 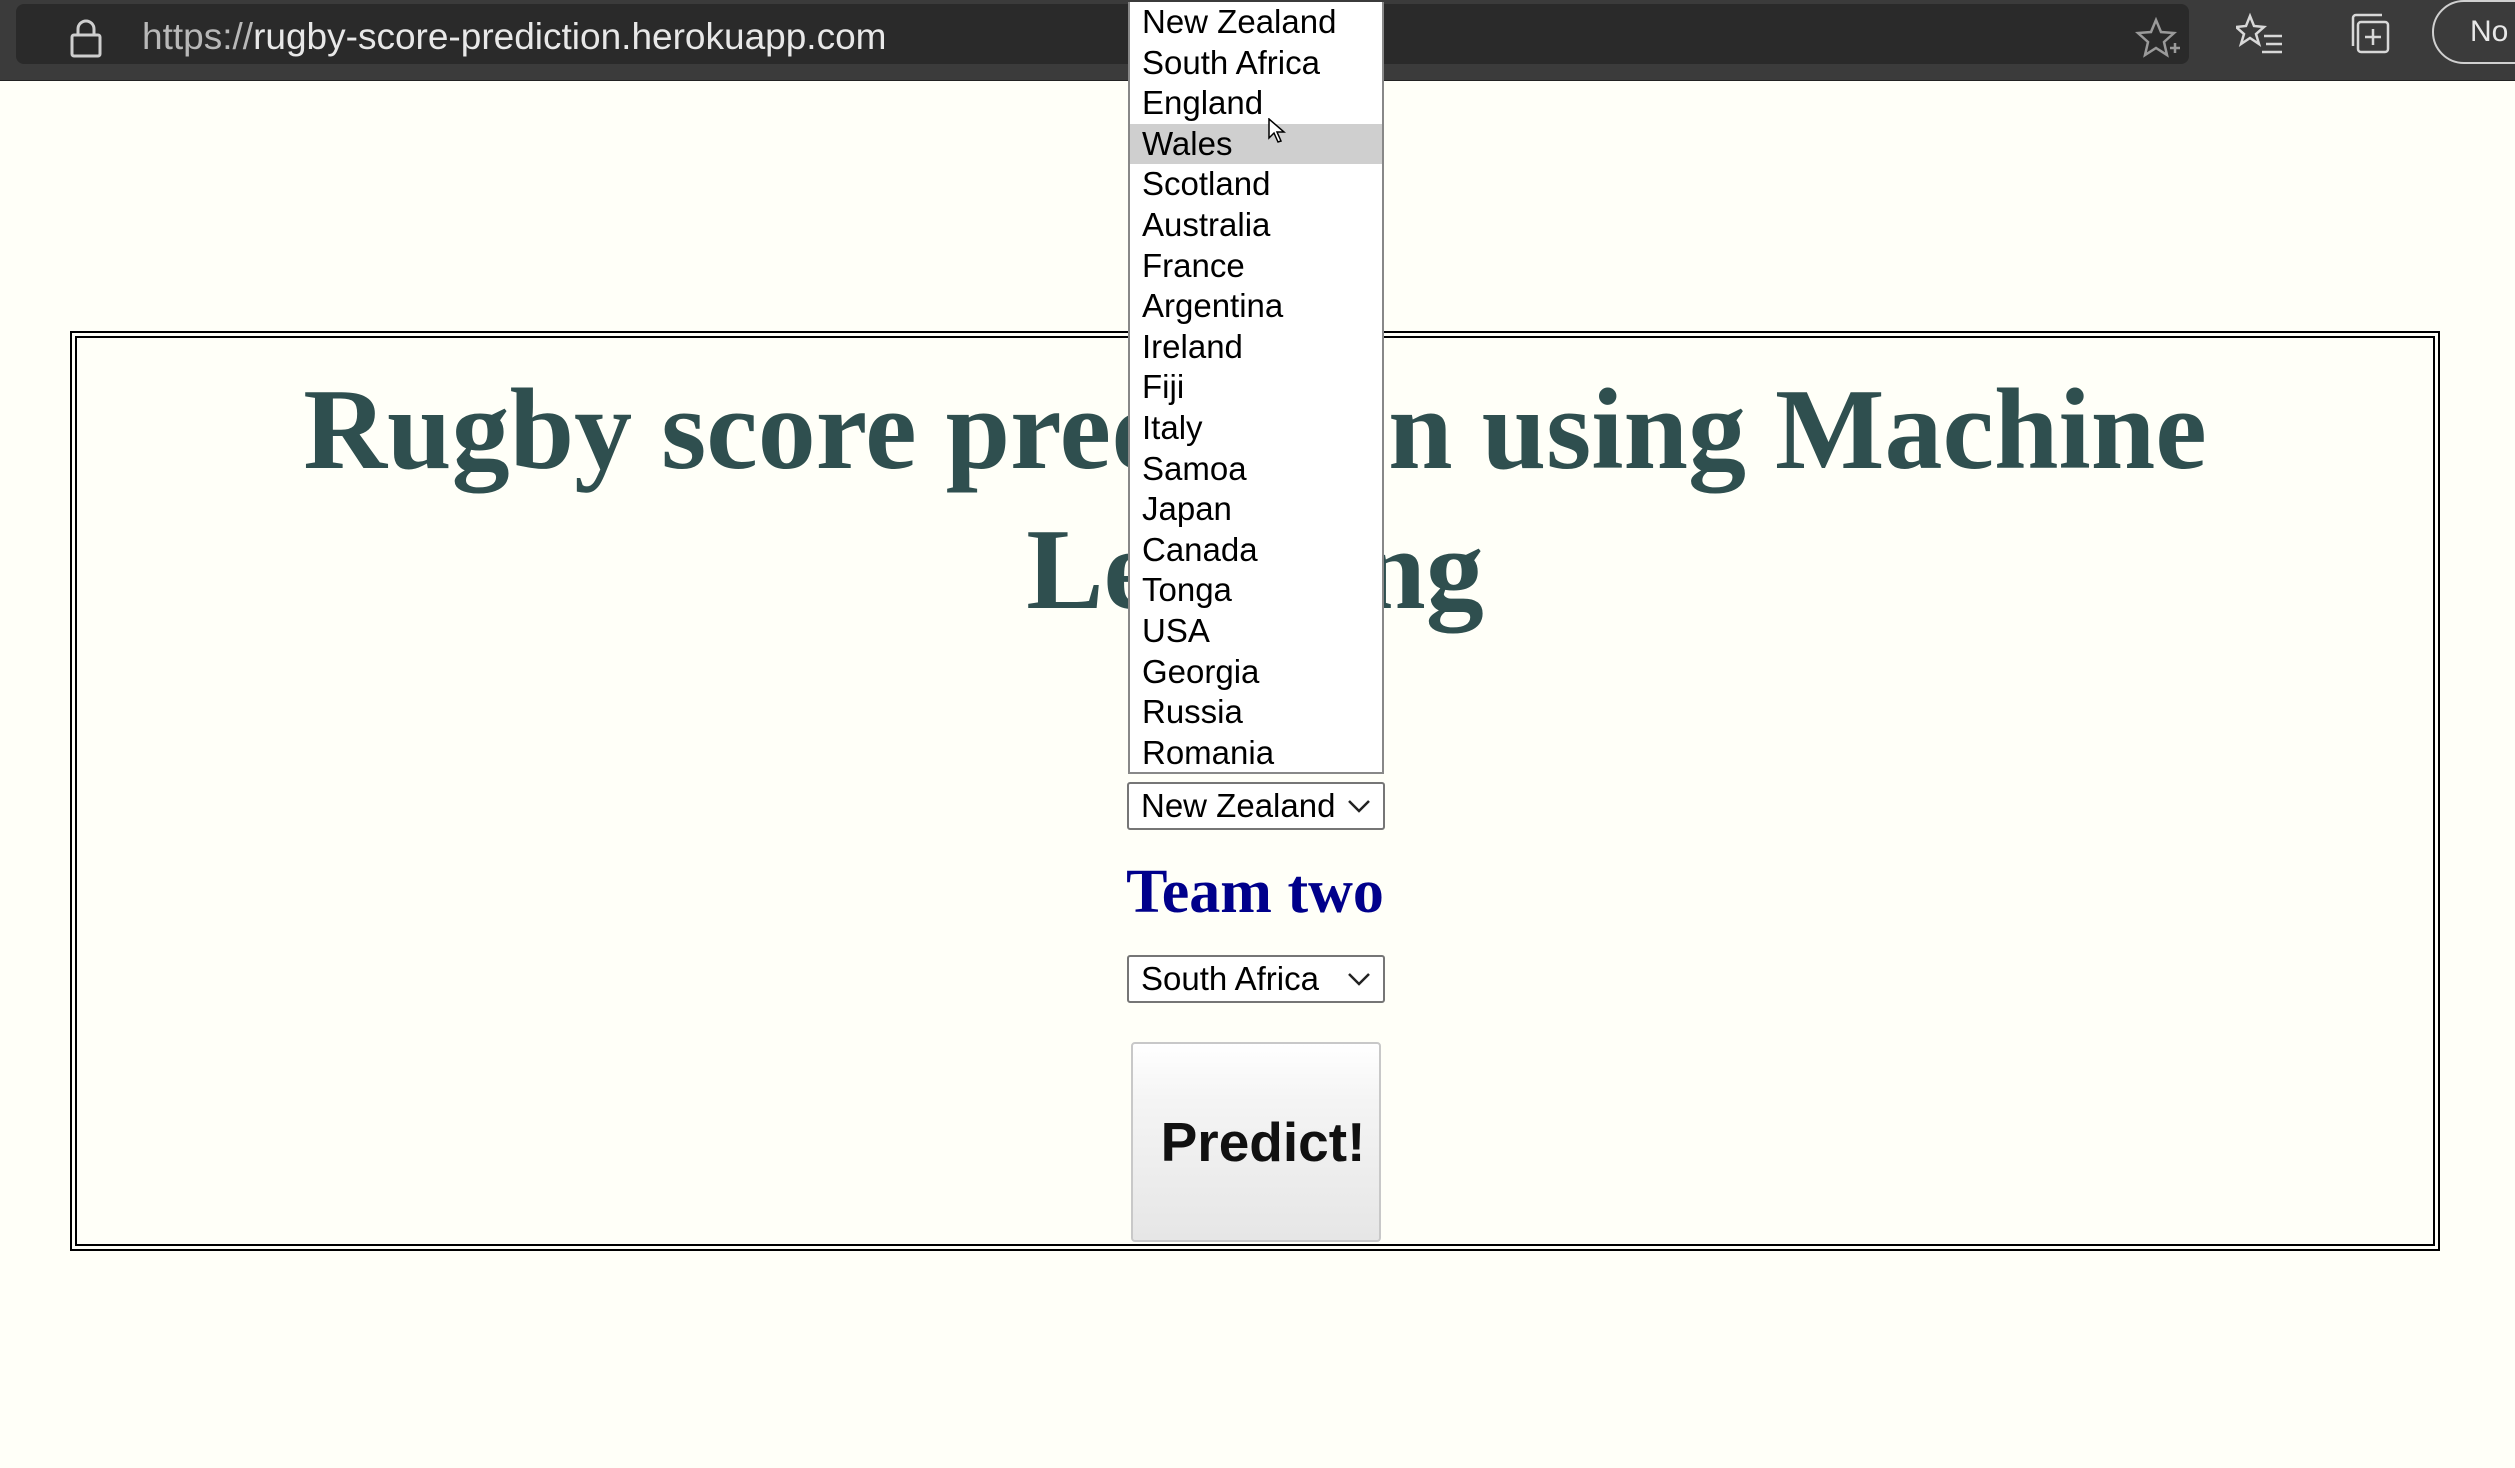 I want to click on dropdown-option: Georgia, so click(x=1256, y=672).